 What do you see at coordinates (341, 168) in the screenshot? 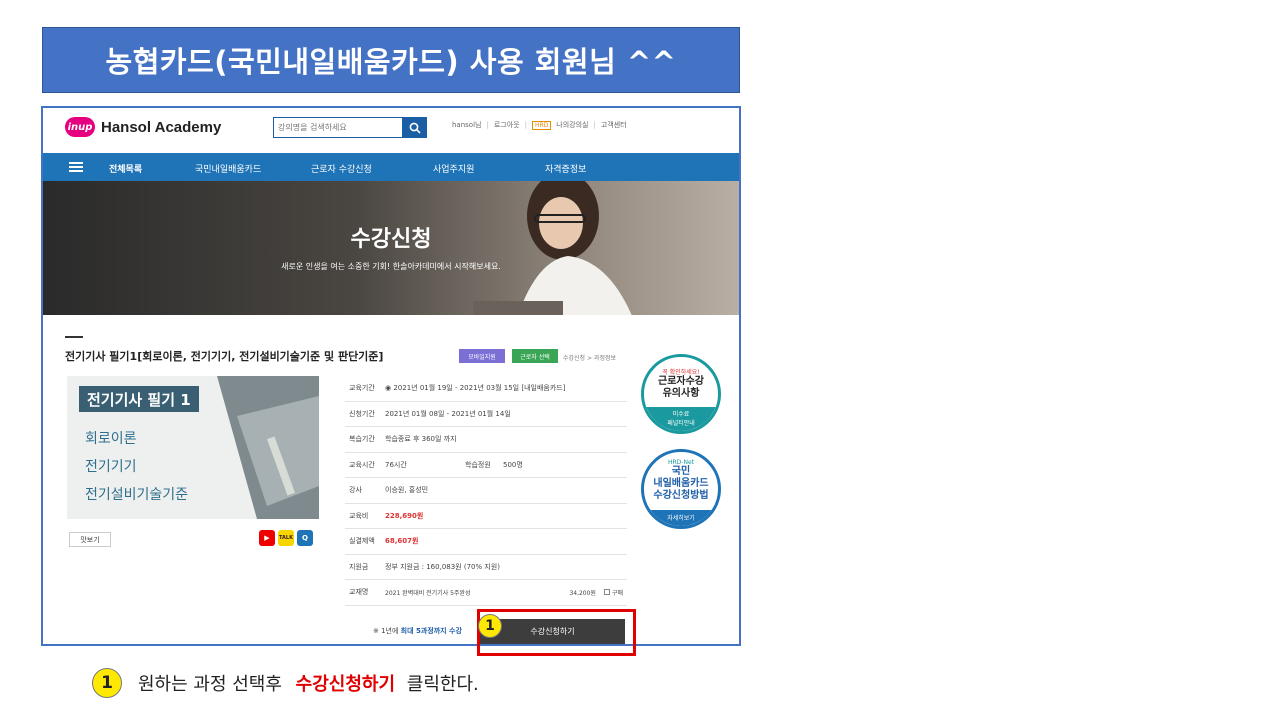
I see `nav-item-worker-apply: 근로자 수강신청` at bounding box center [341, 168].